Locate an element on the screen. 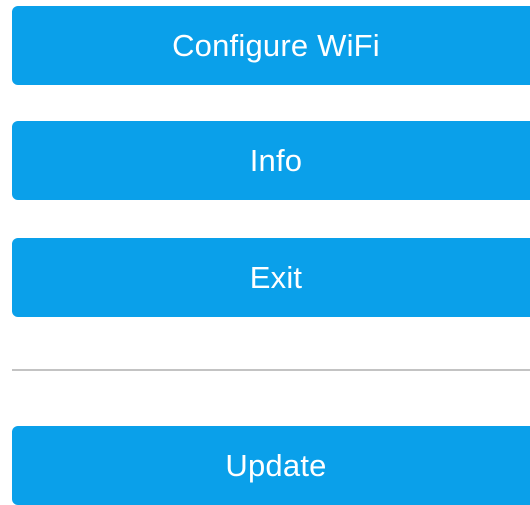 The width and height of the screenshot is (530, 505). menu-divider is located at coordinates (271, 370).